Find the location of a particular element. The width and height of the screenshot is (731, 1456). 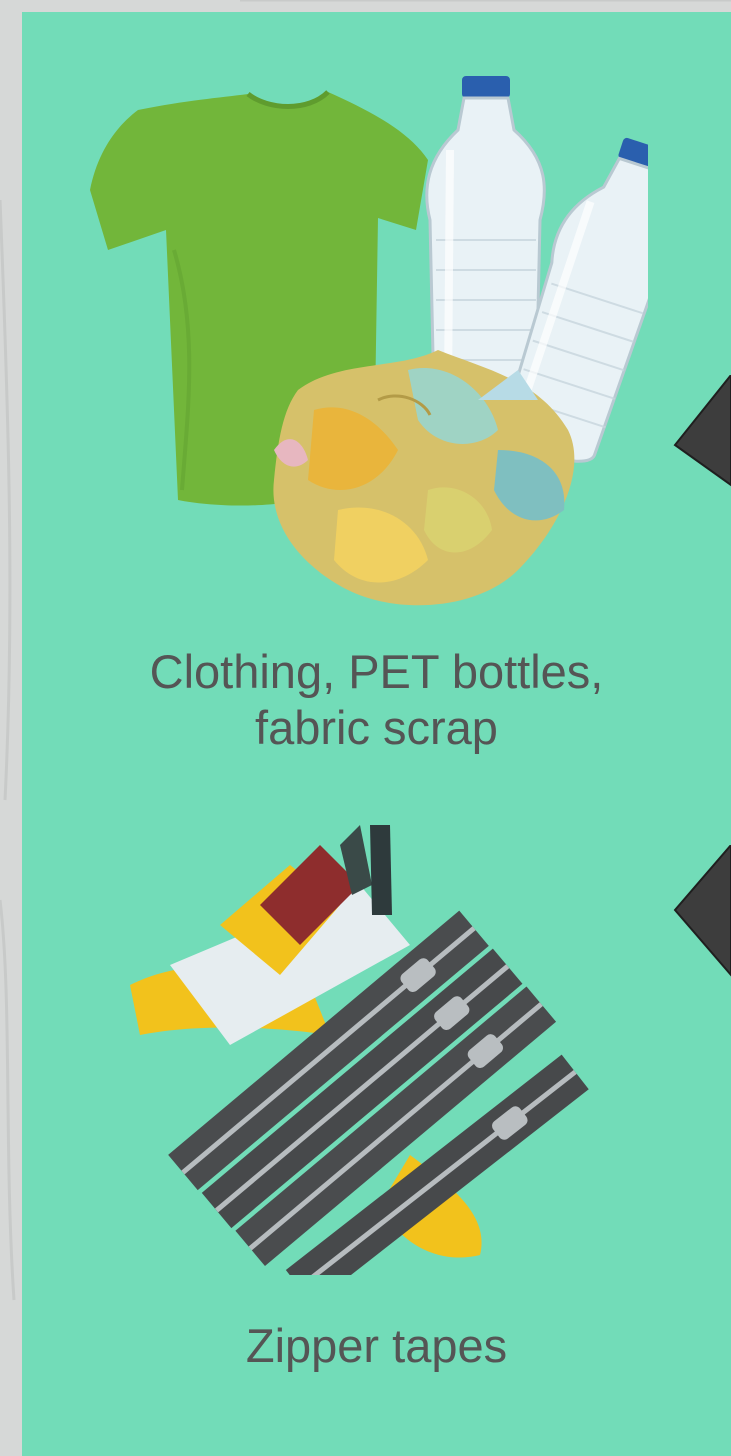

caption-clothing-pet-fabric: Clothing, PET bottles, fabric scrap is located at coordinates (376, 700).